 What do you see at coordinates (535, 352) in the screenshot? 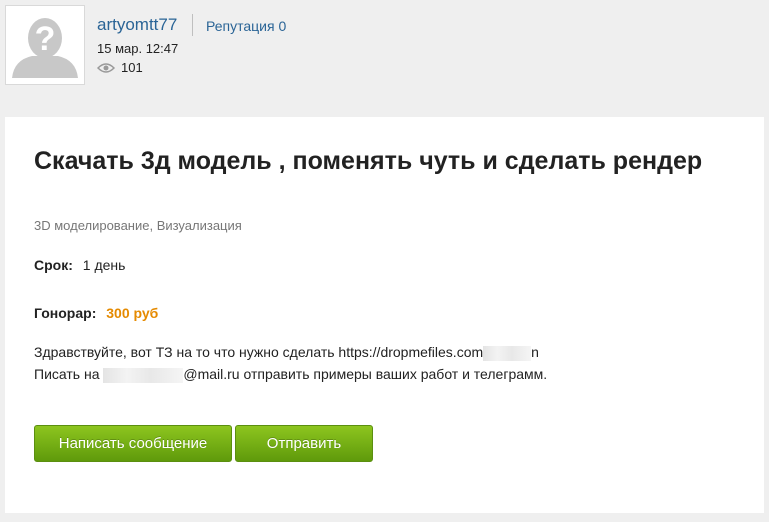
I see `description-text: n` at bounding box center [535, 352].